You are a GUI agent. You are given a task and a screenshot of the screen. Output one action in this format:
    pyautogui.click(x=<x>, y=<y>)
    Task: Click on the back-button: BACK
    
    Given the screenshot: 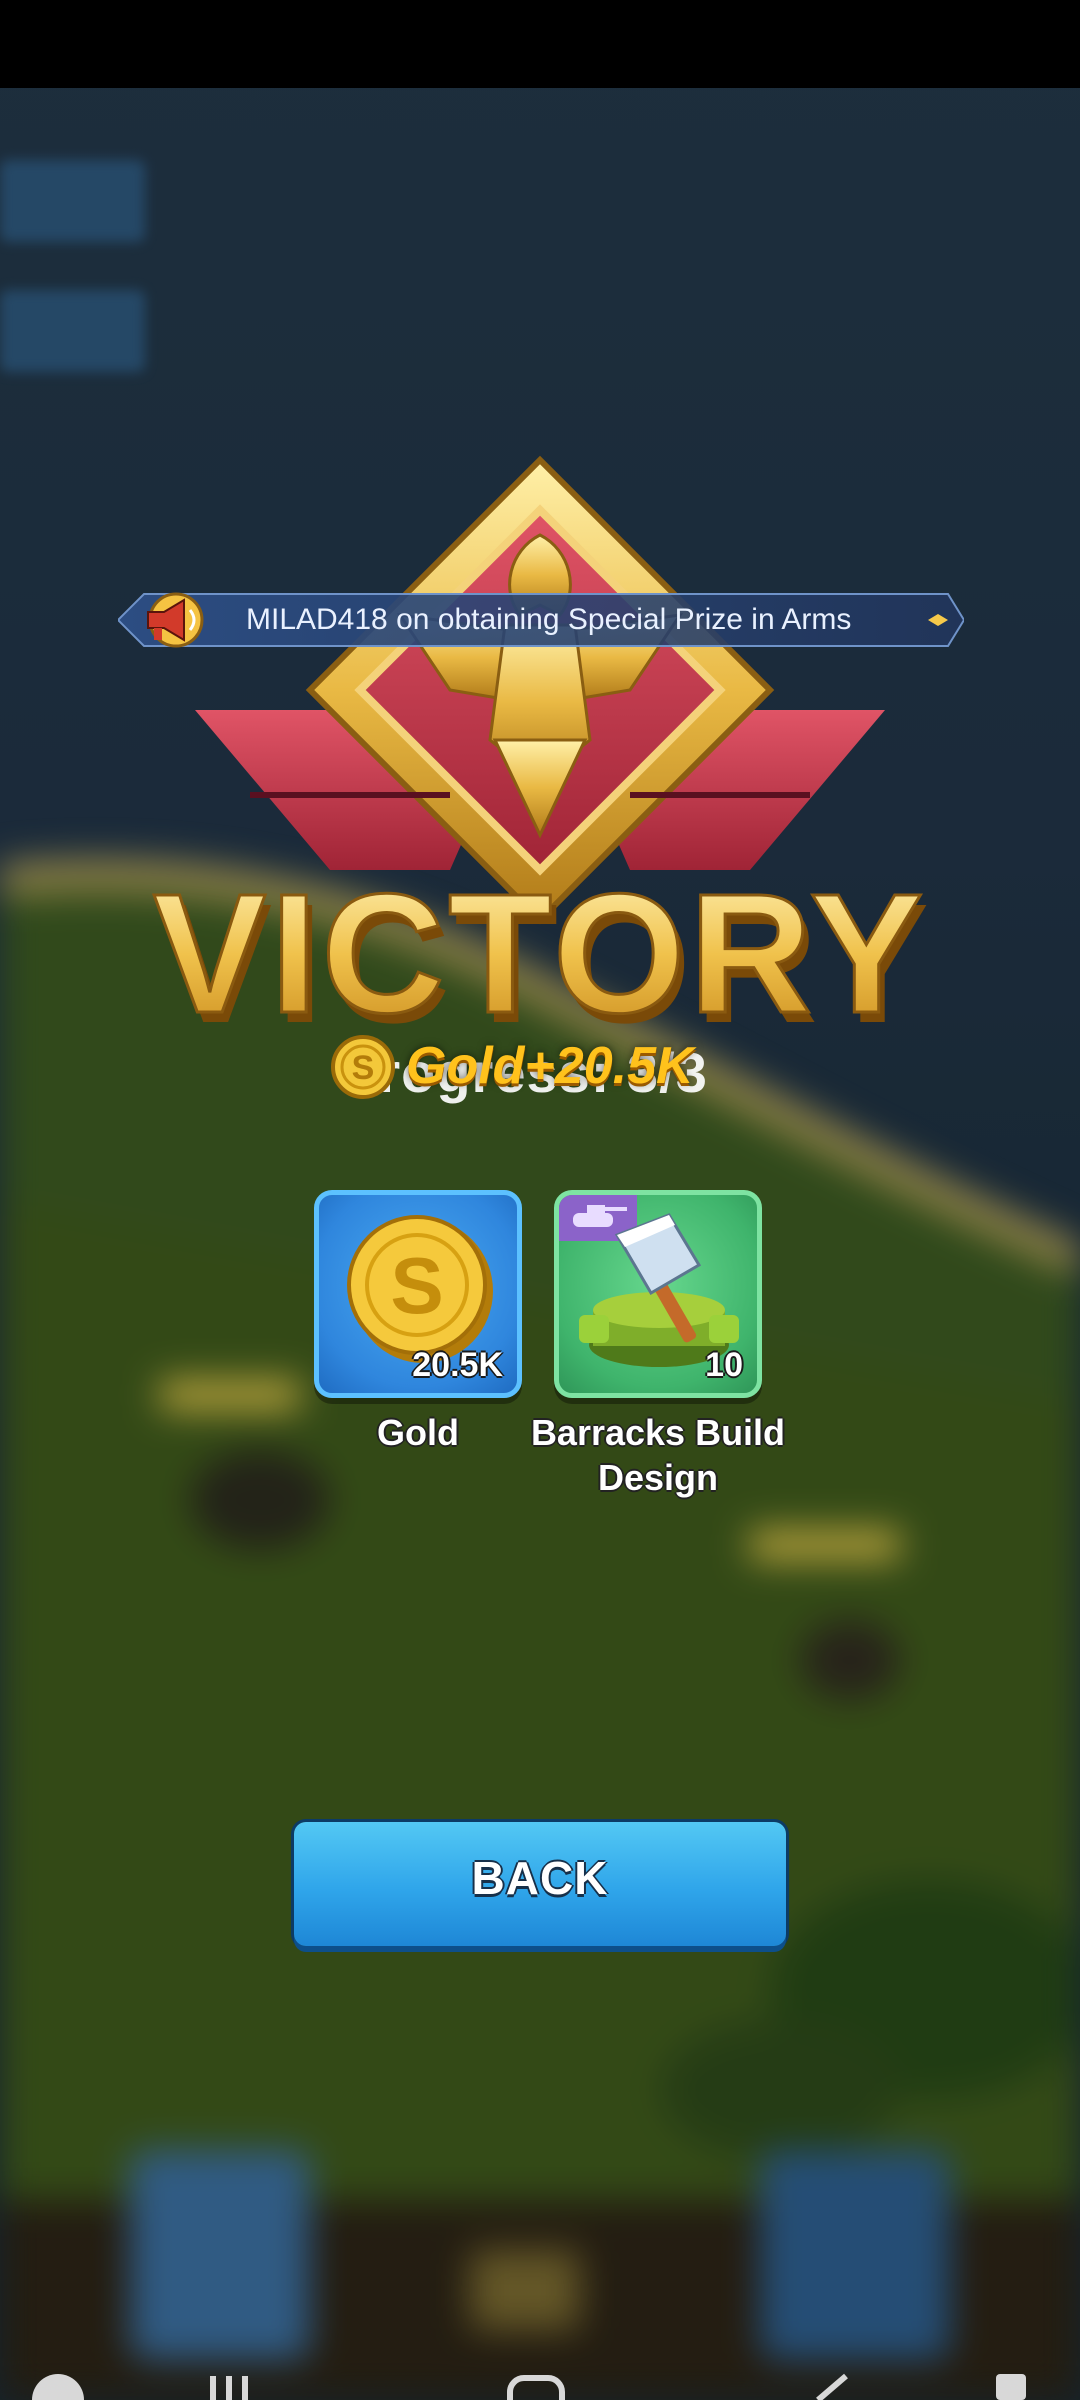 What is the action you would take?
    pyautogui.click(x=540, y=1884)
    